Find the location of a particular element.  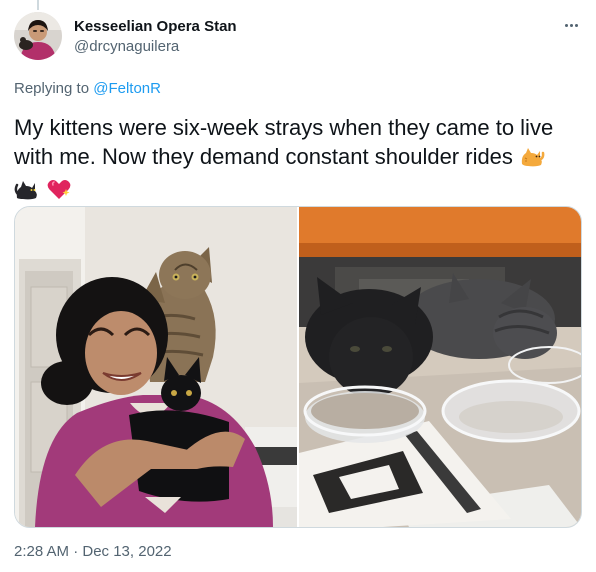

tweet-timestamp: 2:28 AM · Dec 13, 2022 is located at coordinates (93, 551).